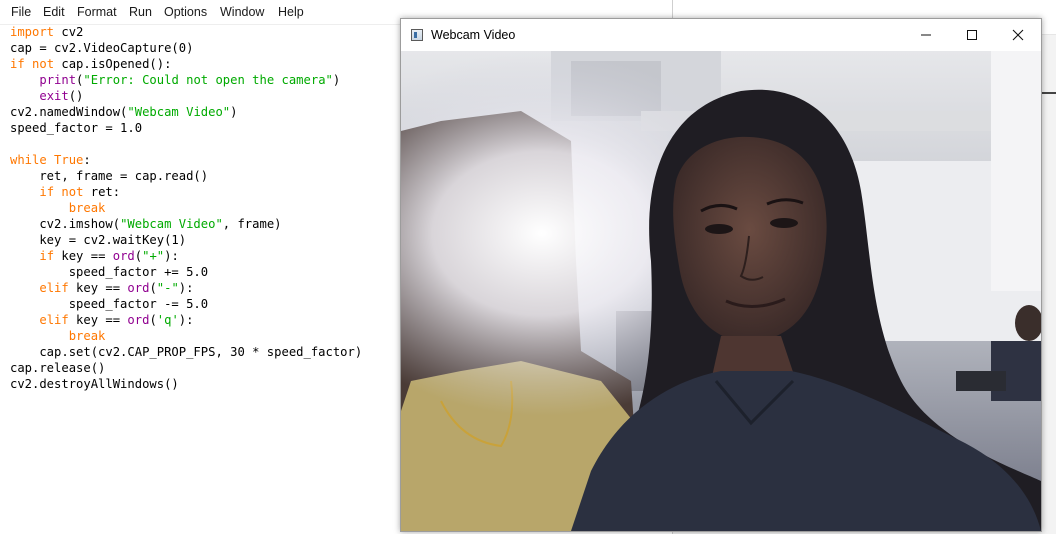 The width and height of the screenshot is (1056, 534). I want to click on code-token: ):, so click(186, 320).